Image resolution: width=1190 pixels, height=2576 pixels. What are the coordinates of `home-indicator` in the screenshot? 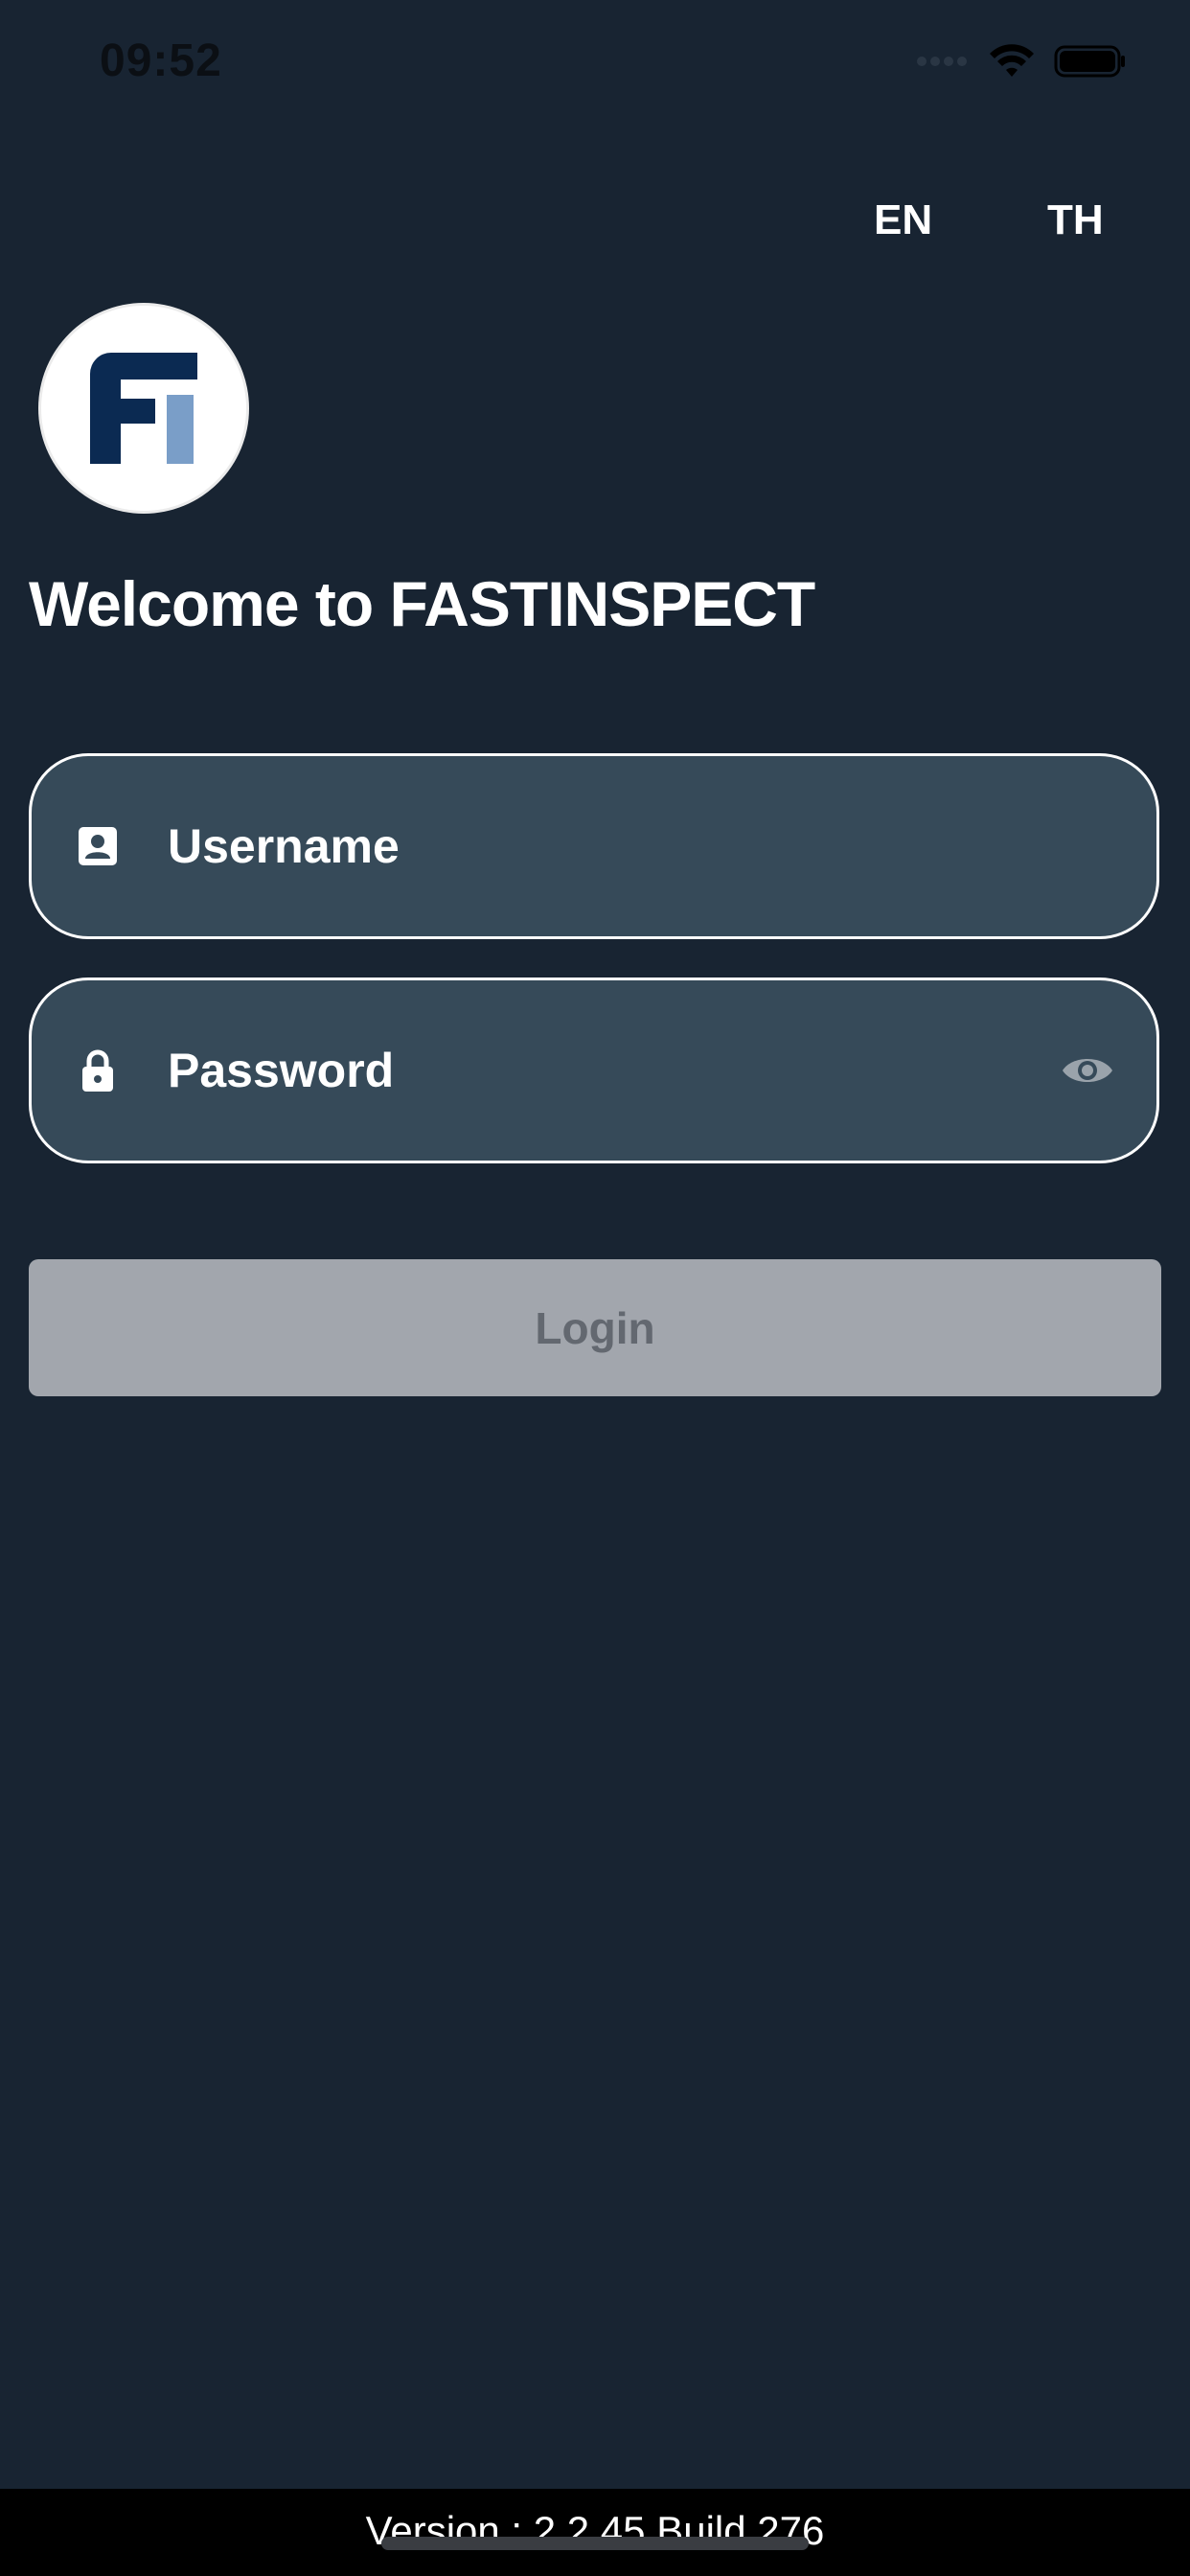 It's located at (595, 2543).